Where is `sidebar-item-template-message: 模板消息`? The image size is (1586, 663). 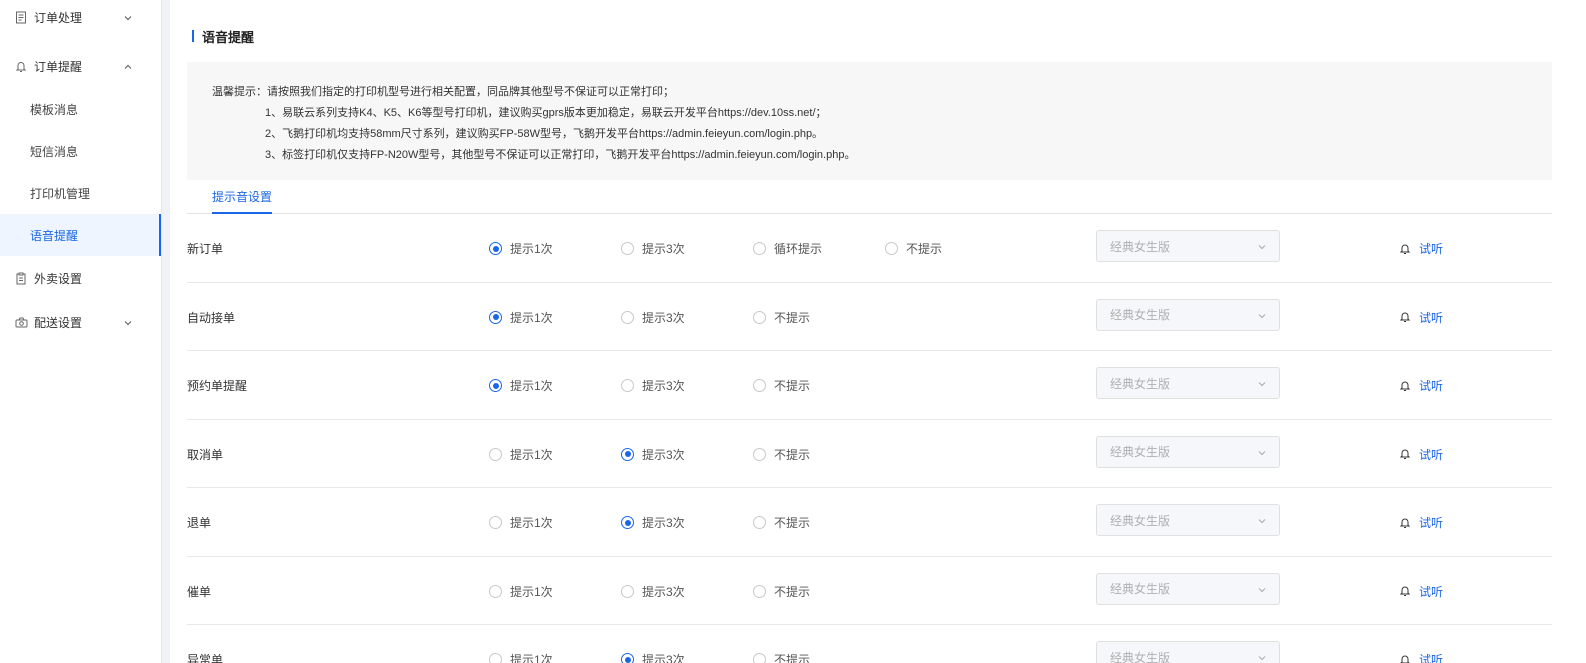
sidebar-item-template-message: 模板消息 is located at coordinates (80, 109).